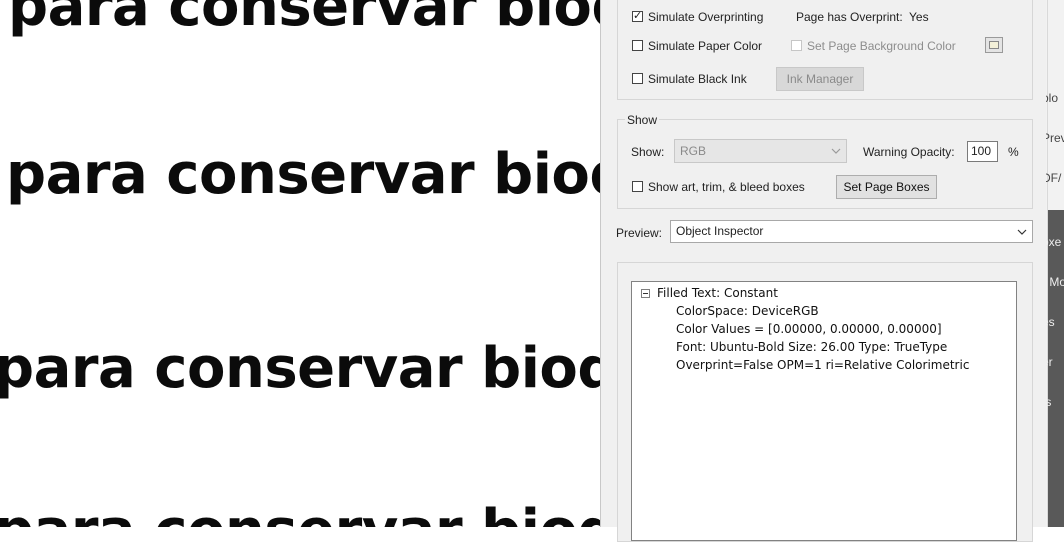  I want to click on show-boxes-checkbox, so click(637, 186).